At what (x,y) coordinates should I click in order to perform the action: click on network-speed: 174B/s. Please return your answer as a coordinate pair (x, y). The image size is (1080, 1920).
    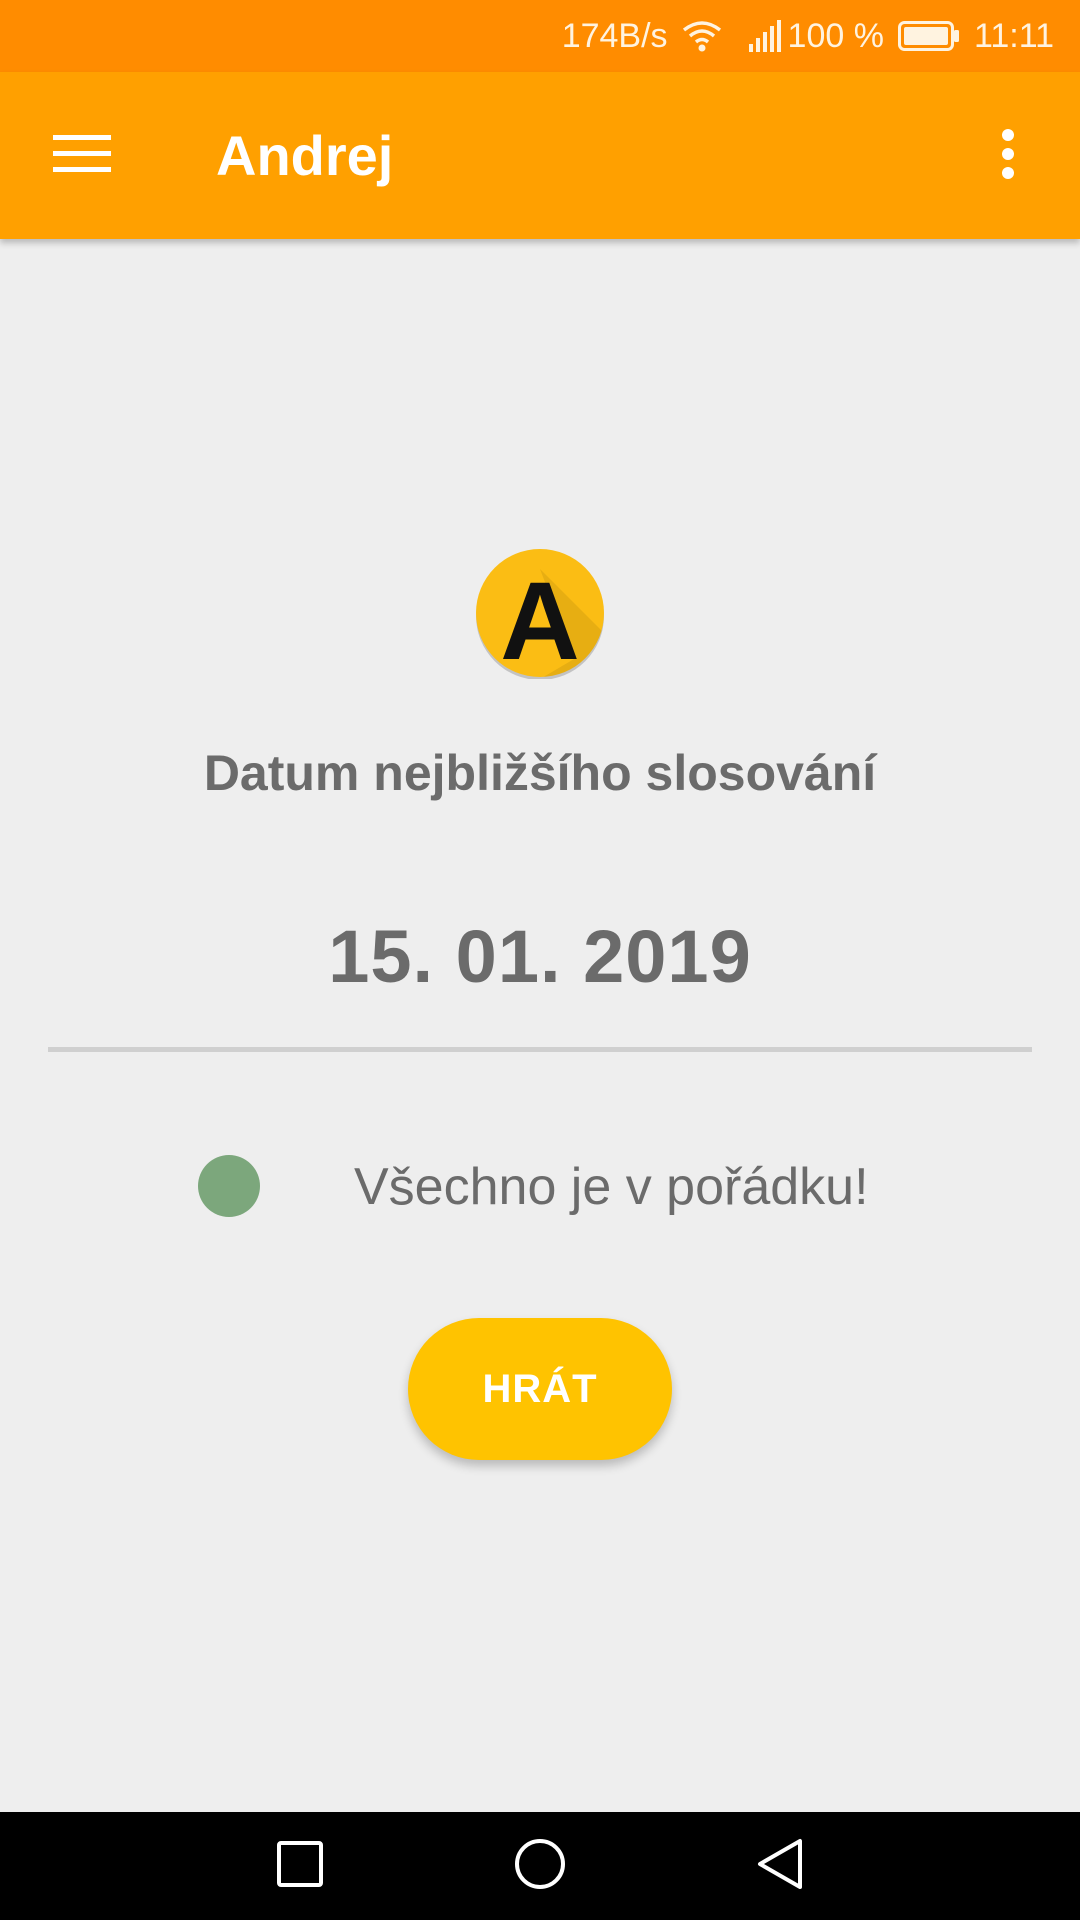
    Looking at the image, I should click on (614, 35).